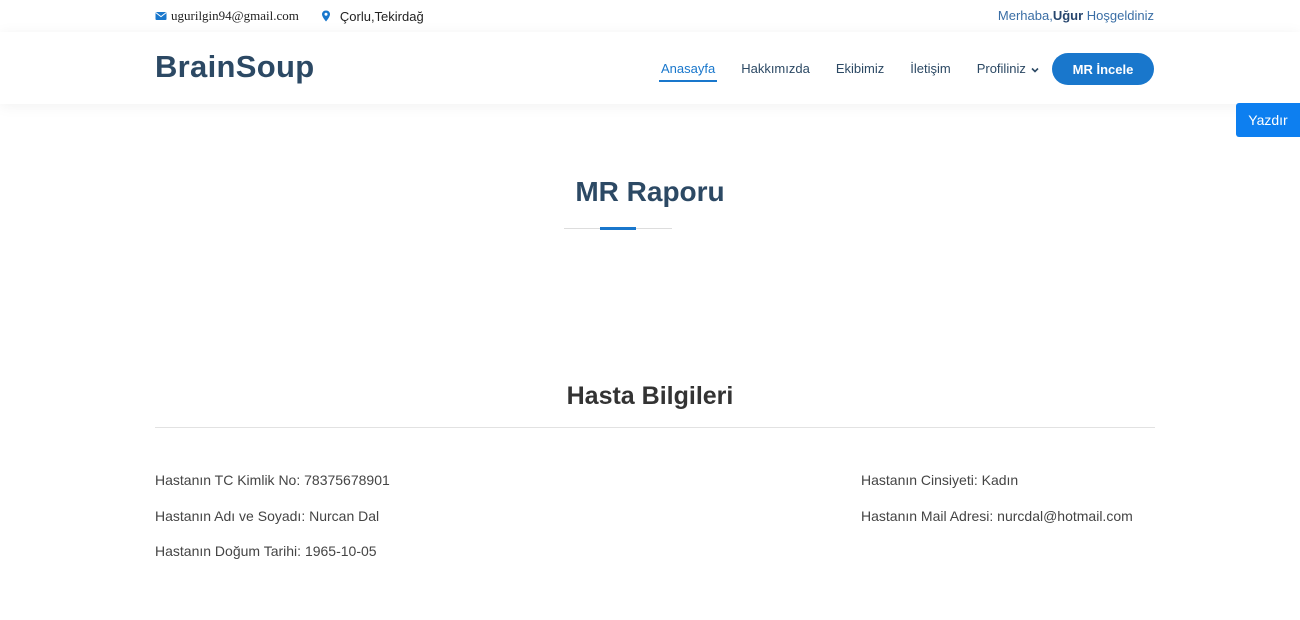 The width and height of the screenshot is (1300, 620). I want to click on patient-tc-label: Hastanın TC Kimlik No:, so click(230, 480).